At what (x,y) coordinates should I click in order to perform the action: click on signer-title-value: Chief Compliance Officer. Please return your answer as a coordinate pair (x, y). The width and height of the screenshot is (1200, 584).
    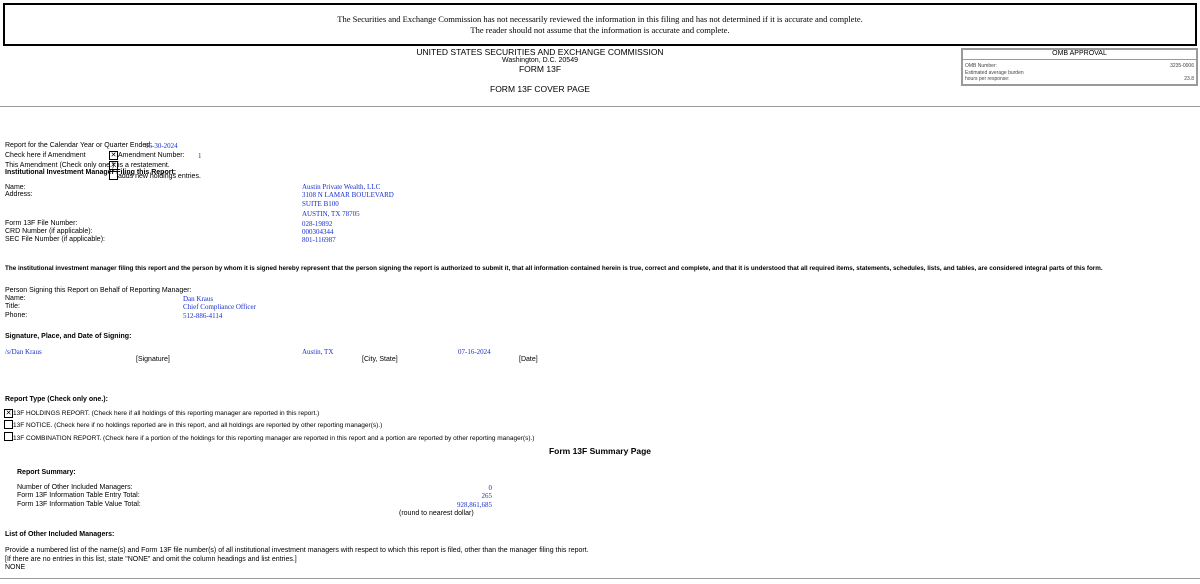
    Looking at the image, I should click on (219, 307).